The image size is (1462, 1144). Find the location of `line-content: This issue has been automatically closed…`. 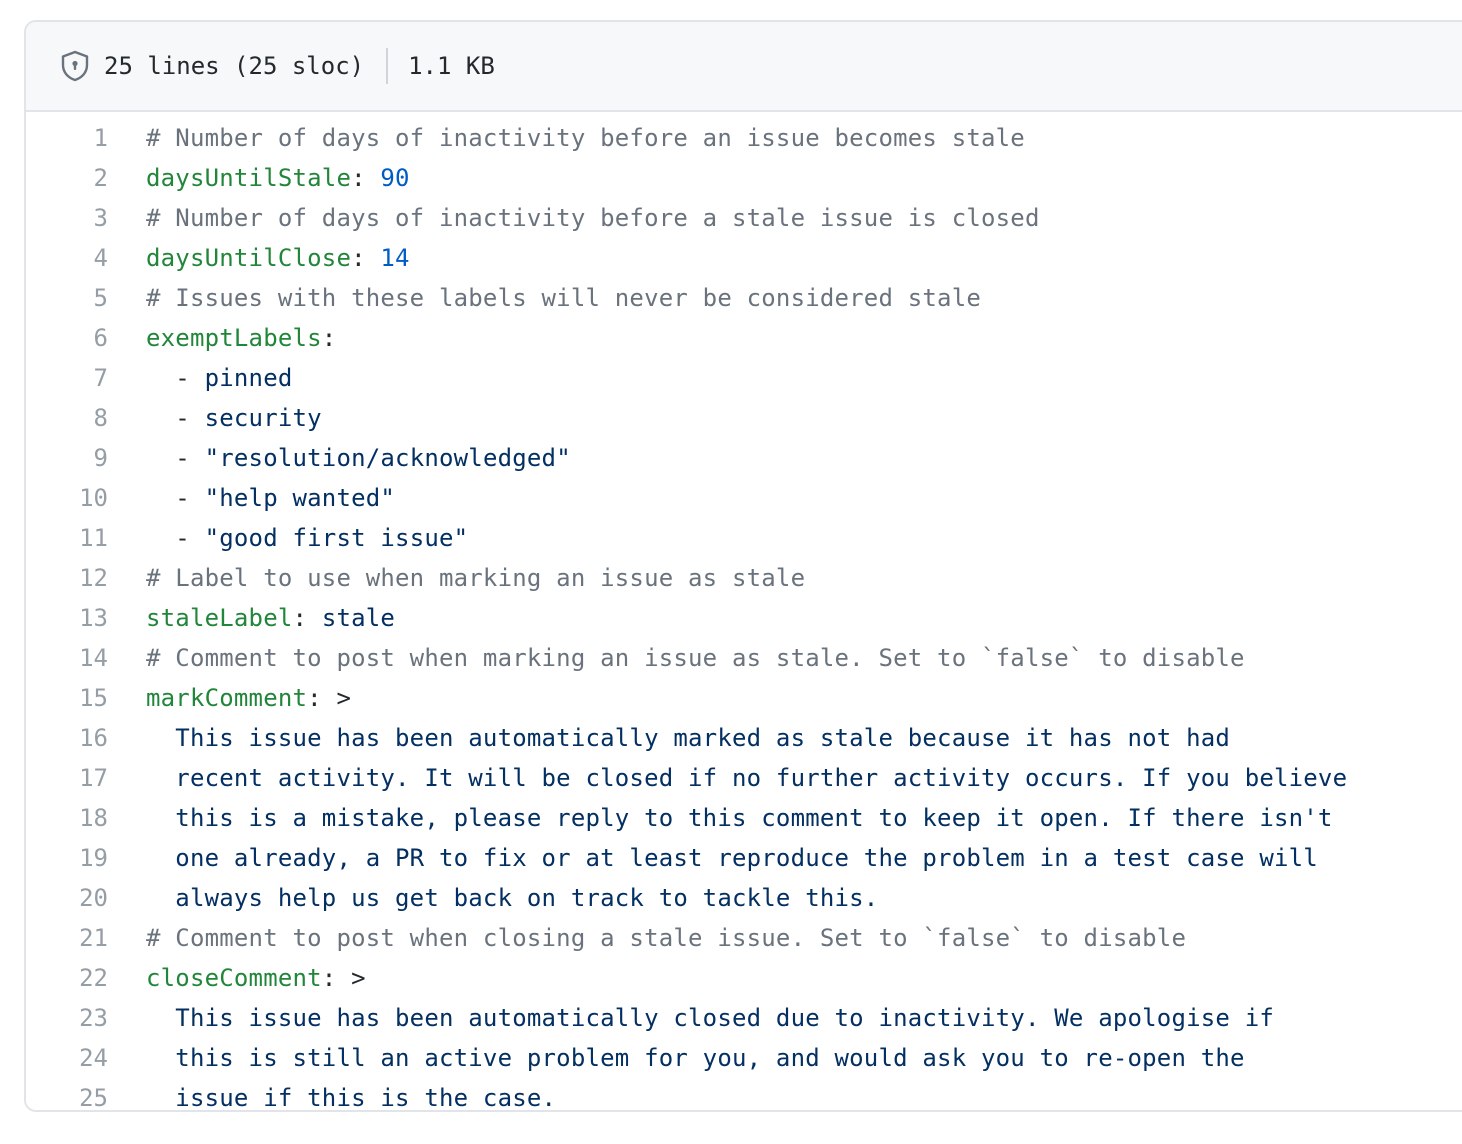

line-content: This issue has been automatically closed… is located at coordinates (804, 1018).